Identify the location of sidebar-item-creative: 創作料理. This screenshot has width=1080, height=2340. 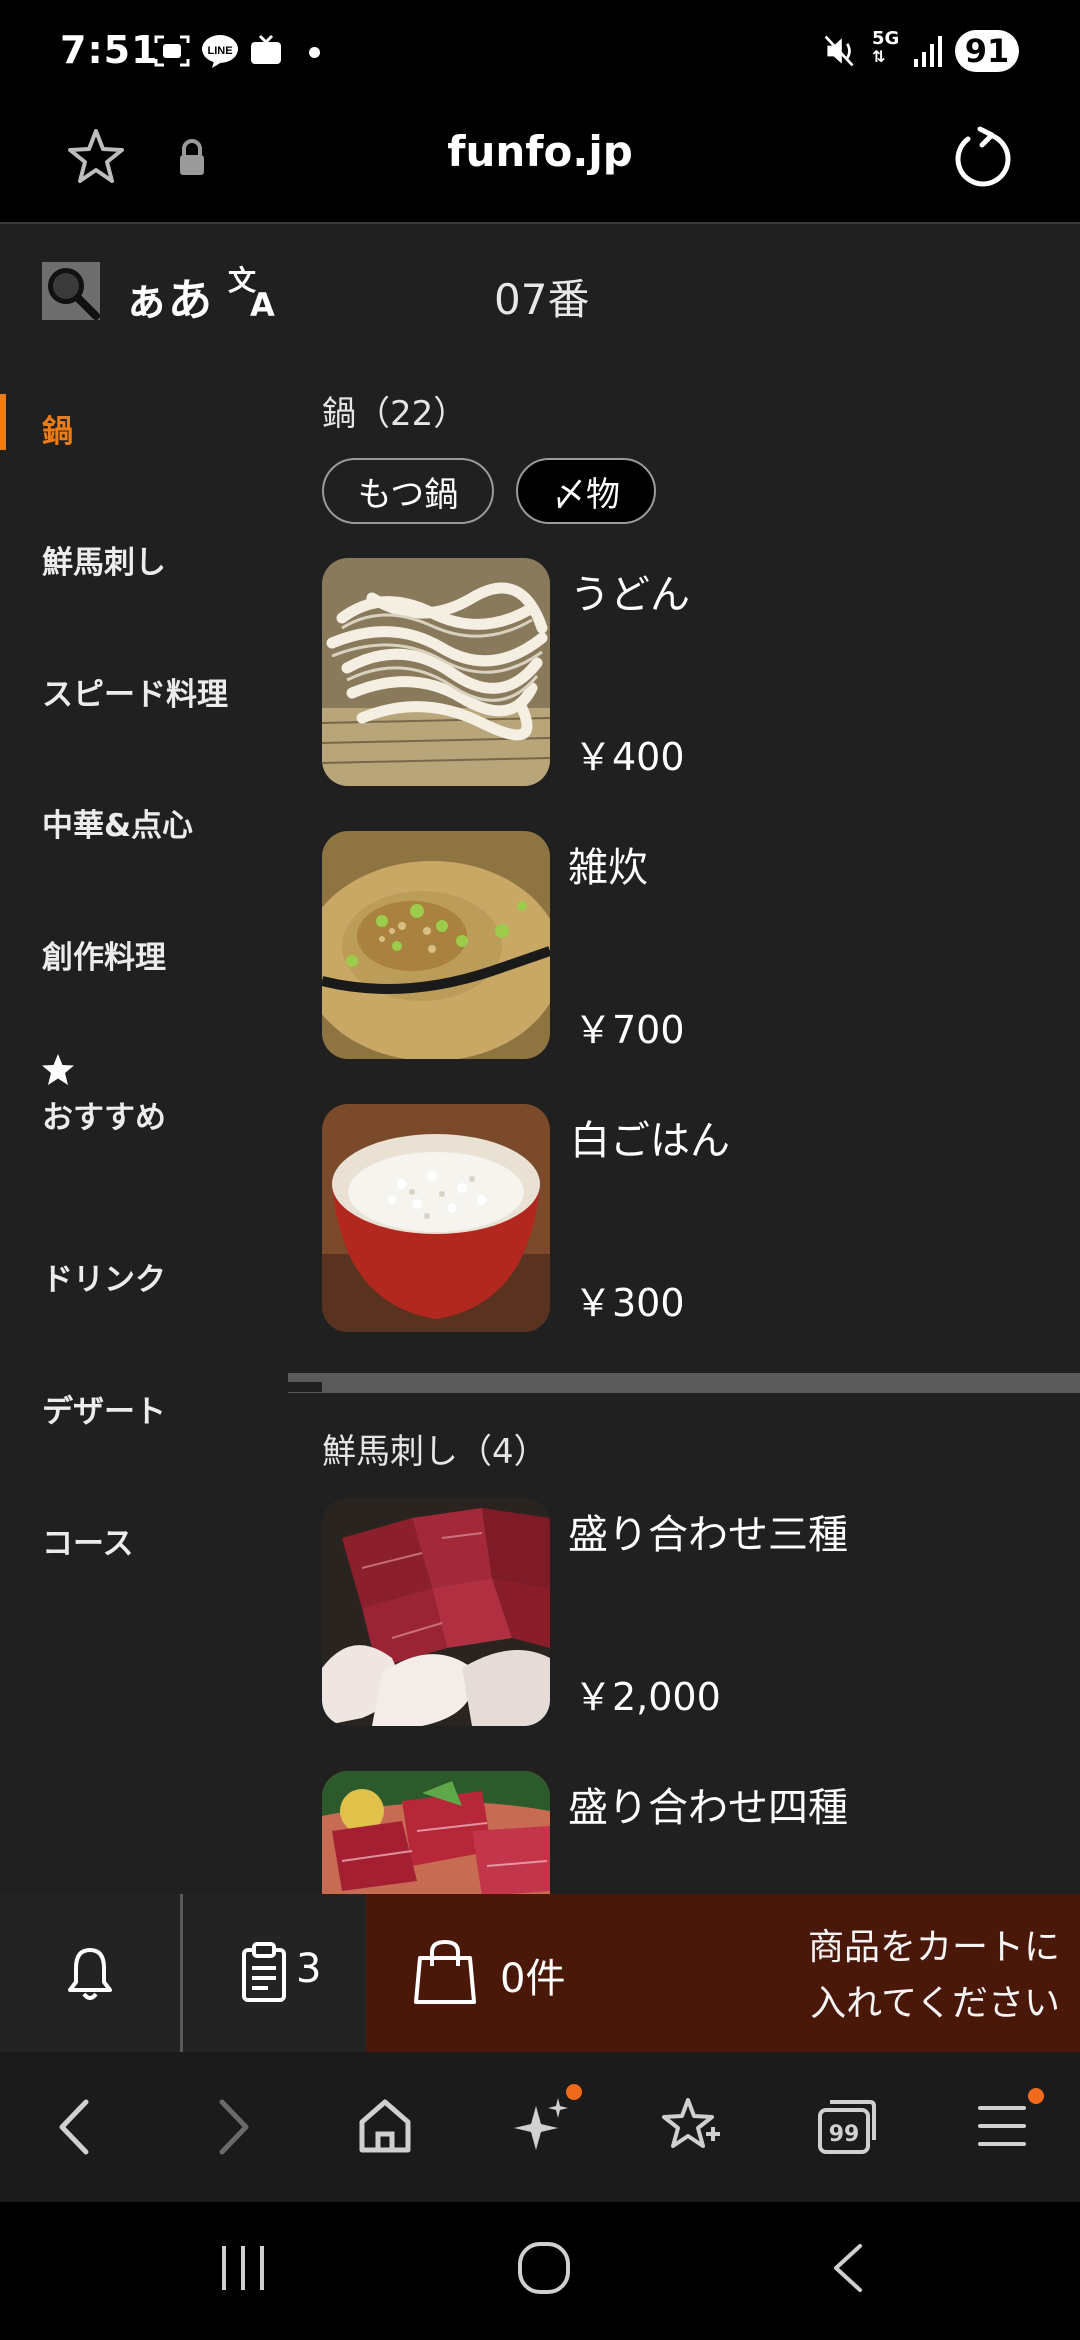
(140, 969).